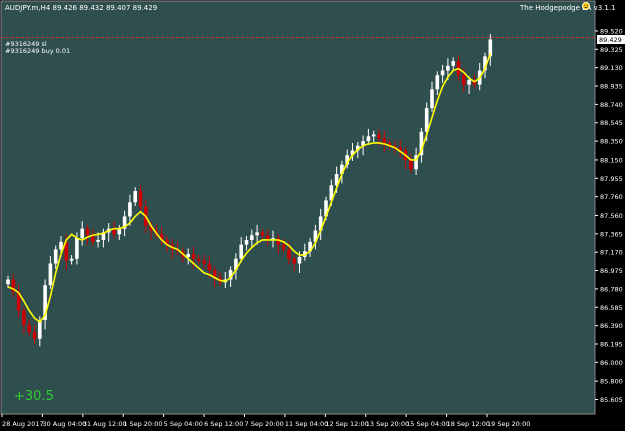  What do you see at coordinates (611, 308) in the screenshot?
I see `price-tick-label: 86.585` at bounding box center [611, 308].